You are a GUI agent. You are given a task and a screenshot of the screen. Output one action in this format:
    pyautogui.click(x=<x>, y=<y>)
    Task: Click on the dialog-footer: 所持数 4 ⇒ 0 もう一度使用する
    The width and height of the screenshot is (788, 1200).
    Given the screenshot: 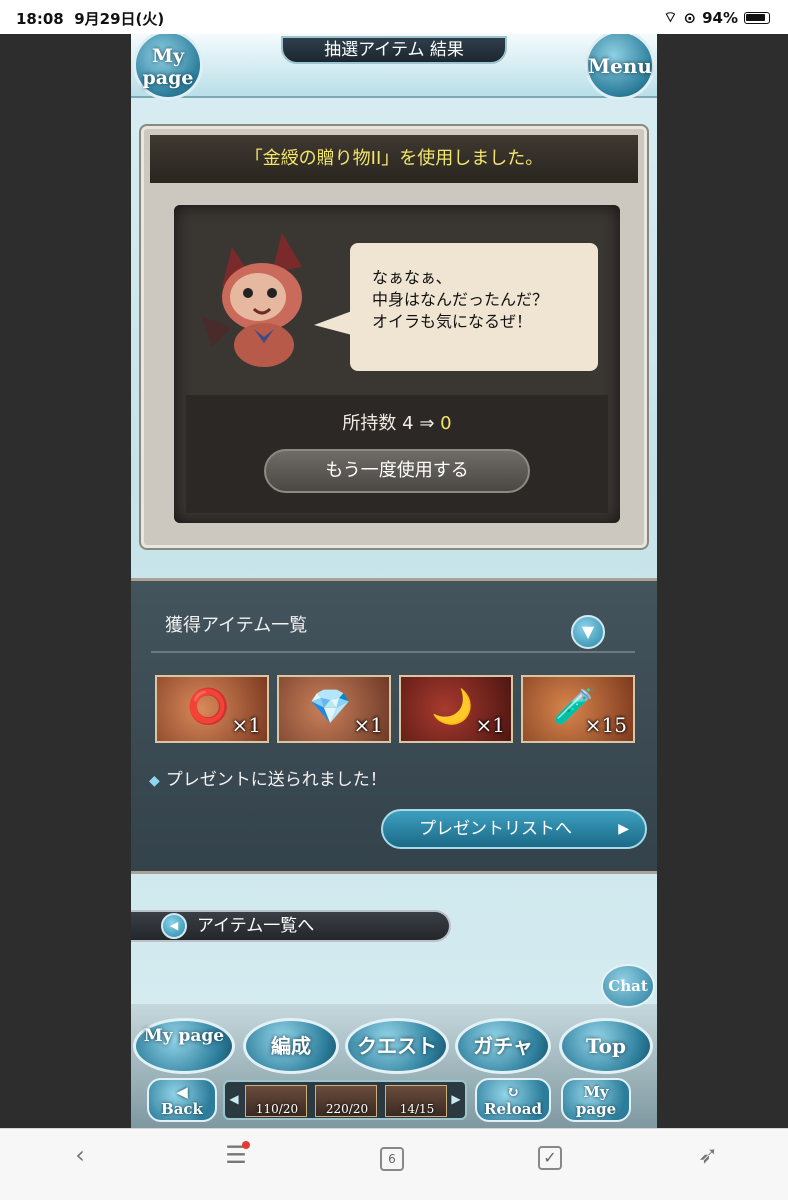 What is the action you would take?
    pyautogui.click(x=397, y=454)
    